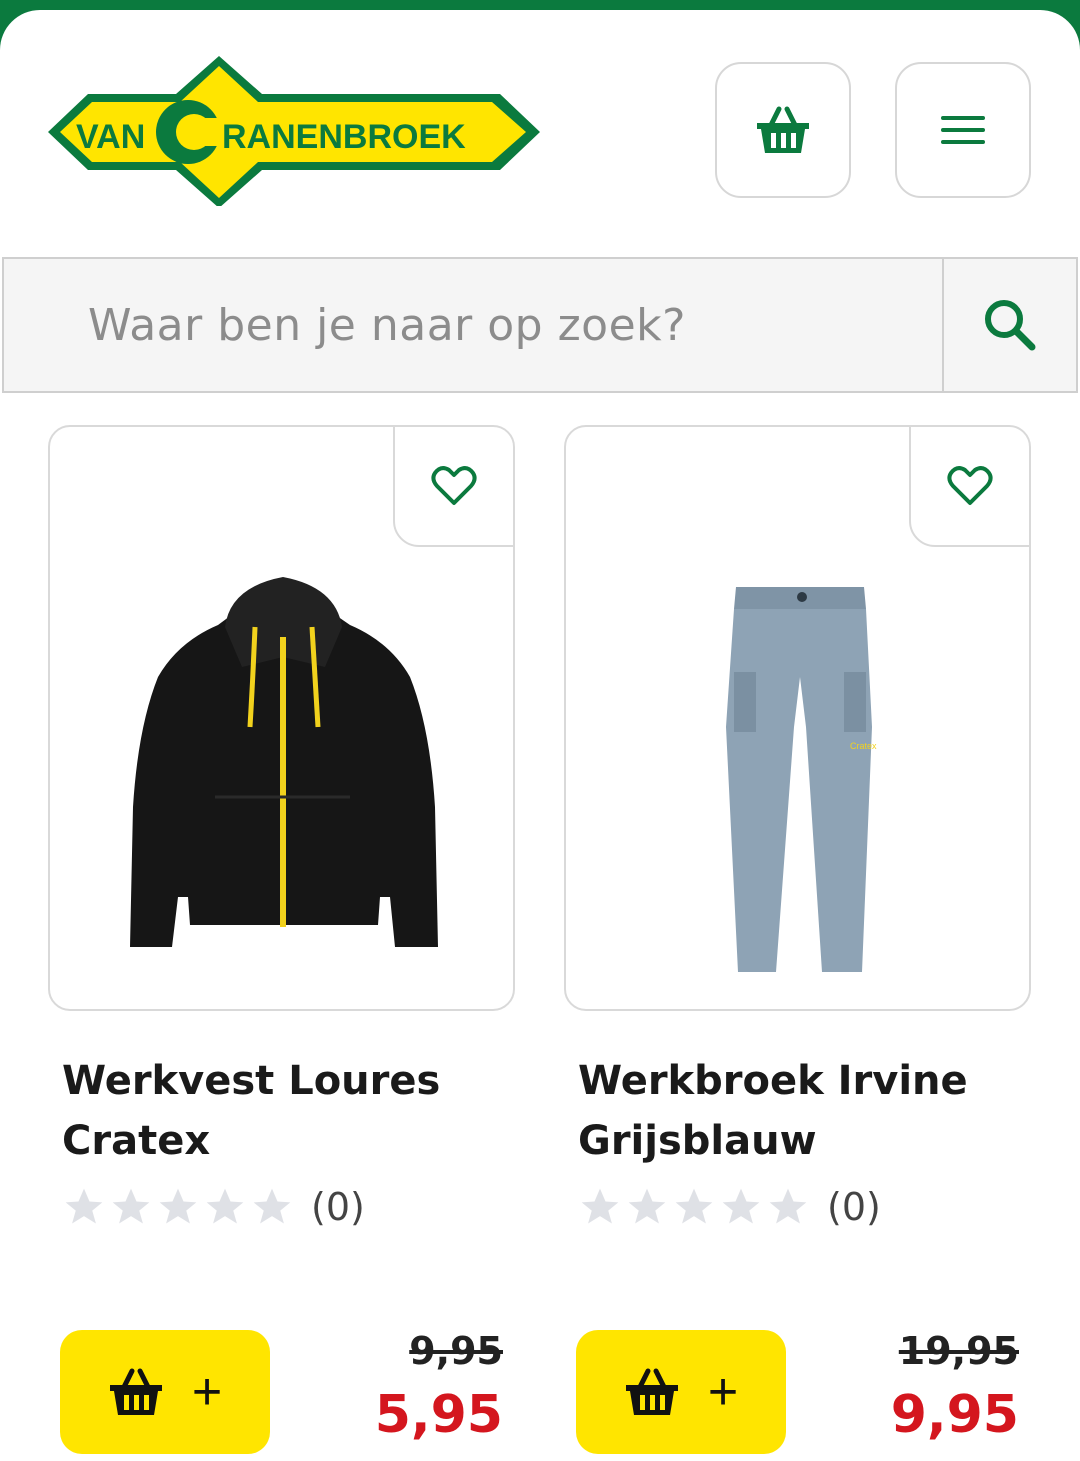 This screenshot has width=1080, height=1461. I want to click on svg-text: Cratex, so click(863, 746).